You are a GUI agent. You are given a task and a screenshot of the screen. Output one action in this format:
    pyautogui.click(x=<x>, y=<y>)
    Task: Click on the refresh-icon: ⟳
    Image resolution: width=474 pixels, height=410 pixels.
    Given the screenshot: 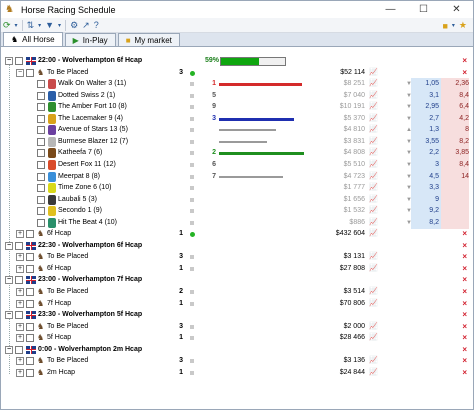 What is the action you would take?
    pyautogui.click(x=7, y=25)
    